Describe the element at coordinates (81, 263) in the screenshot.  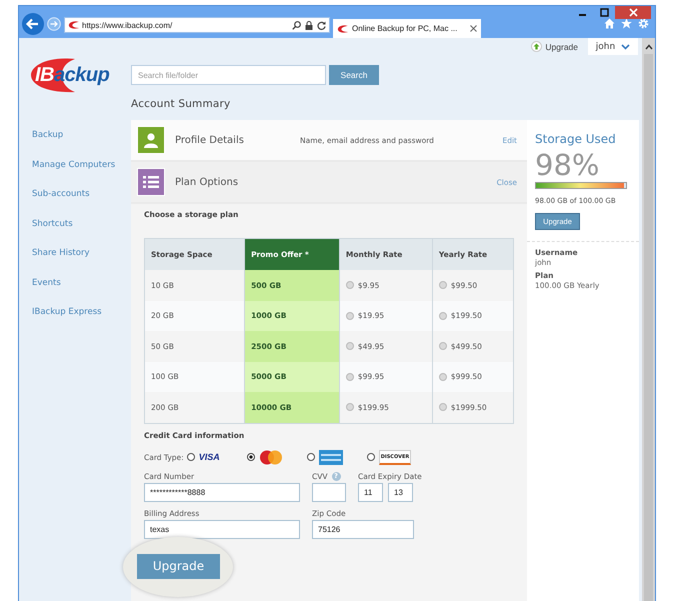
I see `sidebar-item: Share History` at that location.